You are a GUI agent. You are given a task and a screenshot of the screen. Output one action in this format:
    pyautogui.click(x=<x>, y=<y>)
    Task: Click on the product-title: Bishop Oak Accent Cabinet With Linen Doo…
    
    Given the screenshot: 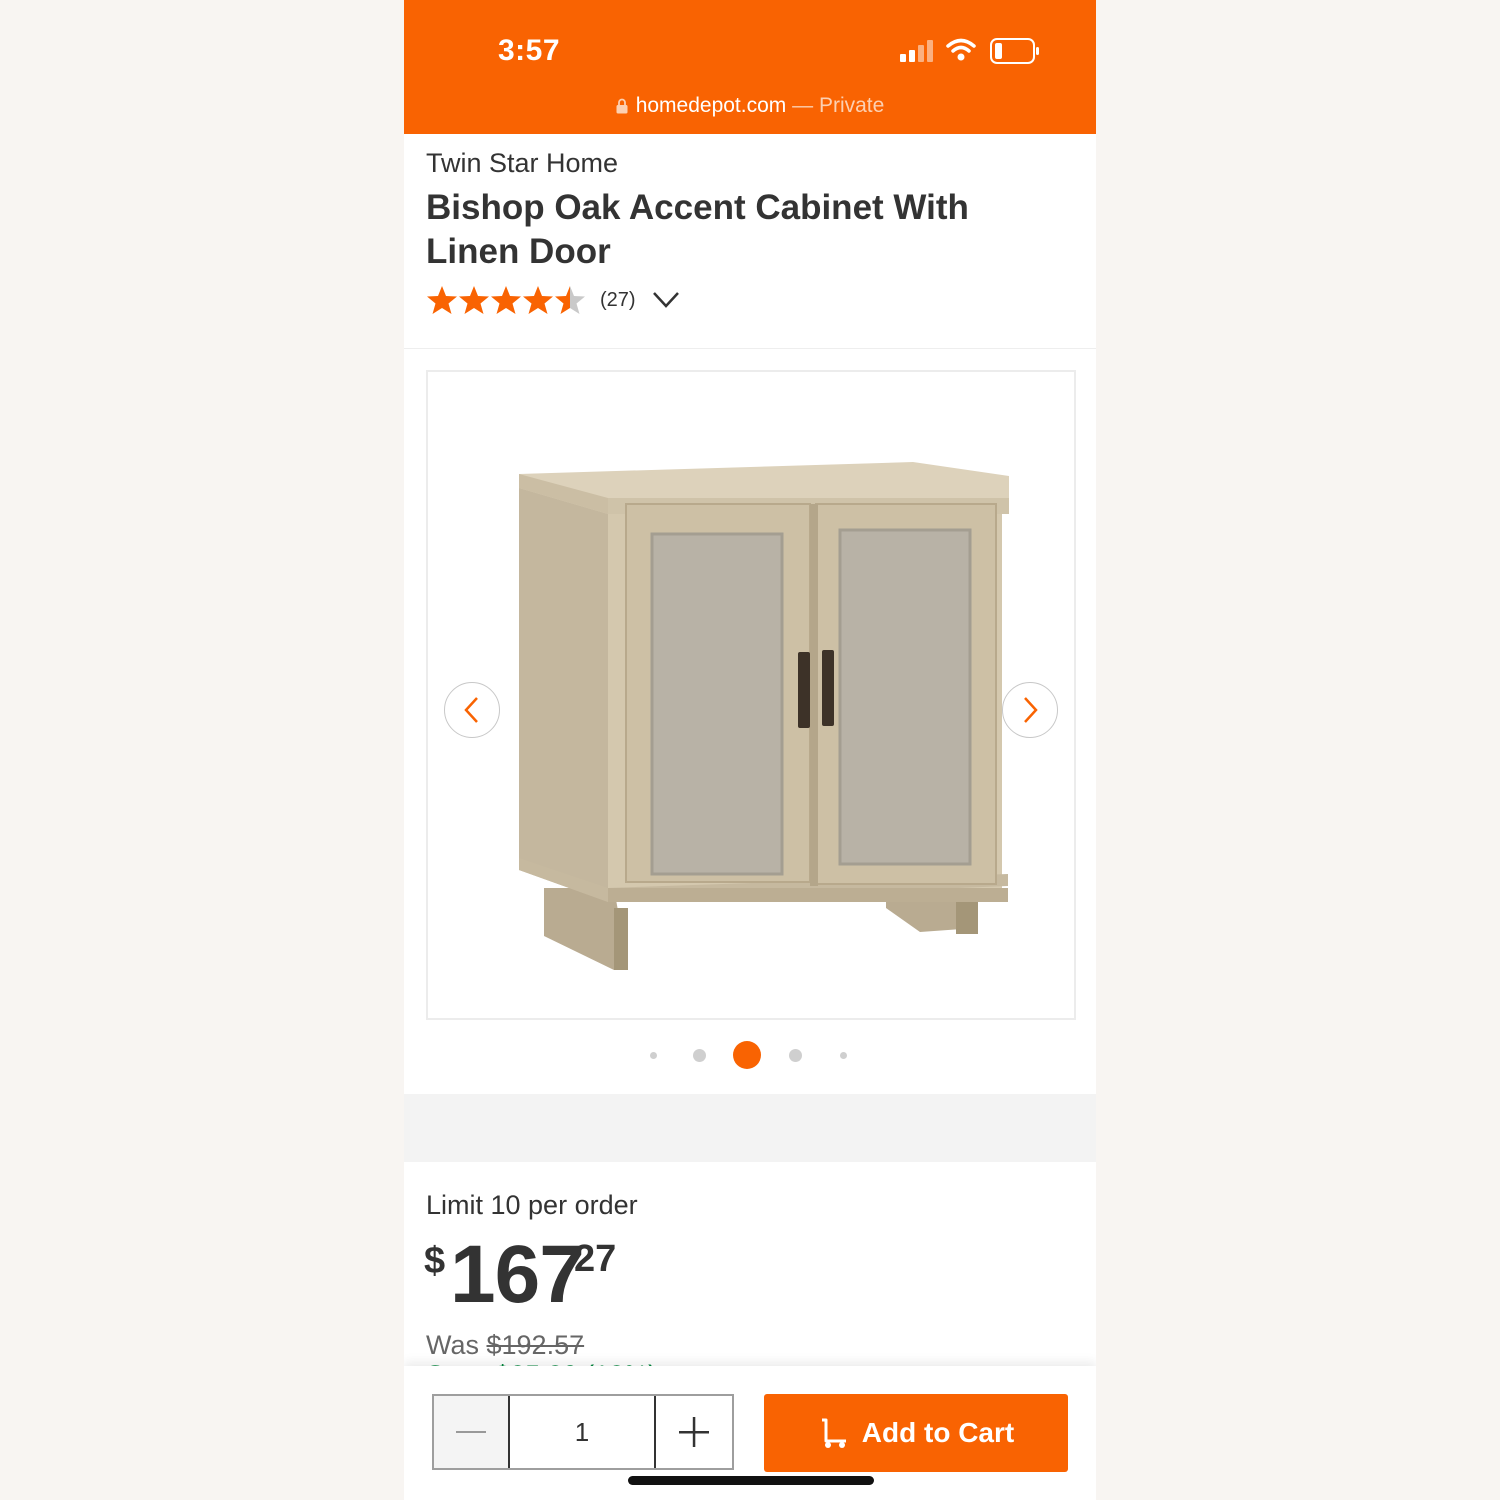 What is the action you would take?
    pyautogui.click(x=697, y=229)
    